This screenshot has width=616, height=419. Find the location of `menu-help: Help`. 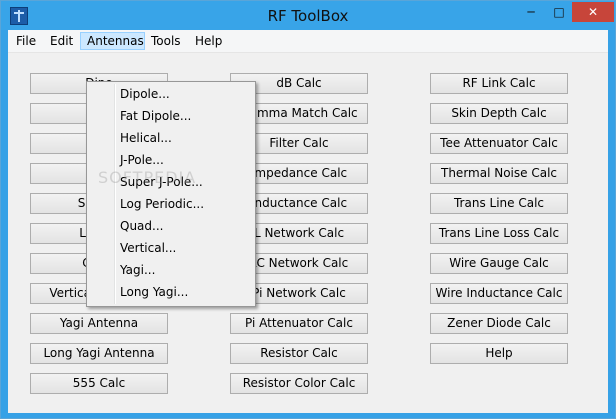

menu-help: Help is located at coordinates (208, 41).